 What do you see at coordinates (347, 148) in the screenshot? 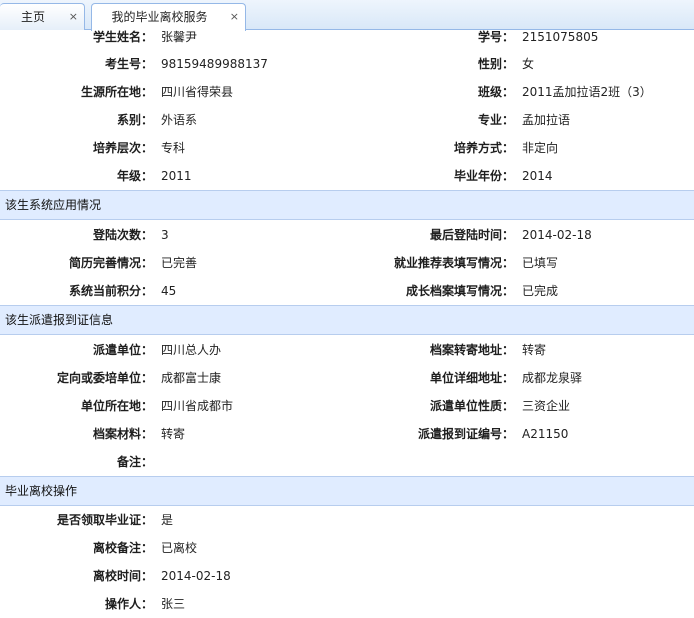
I see `info-row-level: 培养层次： 专科 培养方式： 非定向` at bounding box center [347, 148].